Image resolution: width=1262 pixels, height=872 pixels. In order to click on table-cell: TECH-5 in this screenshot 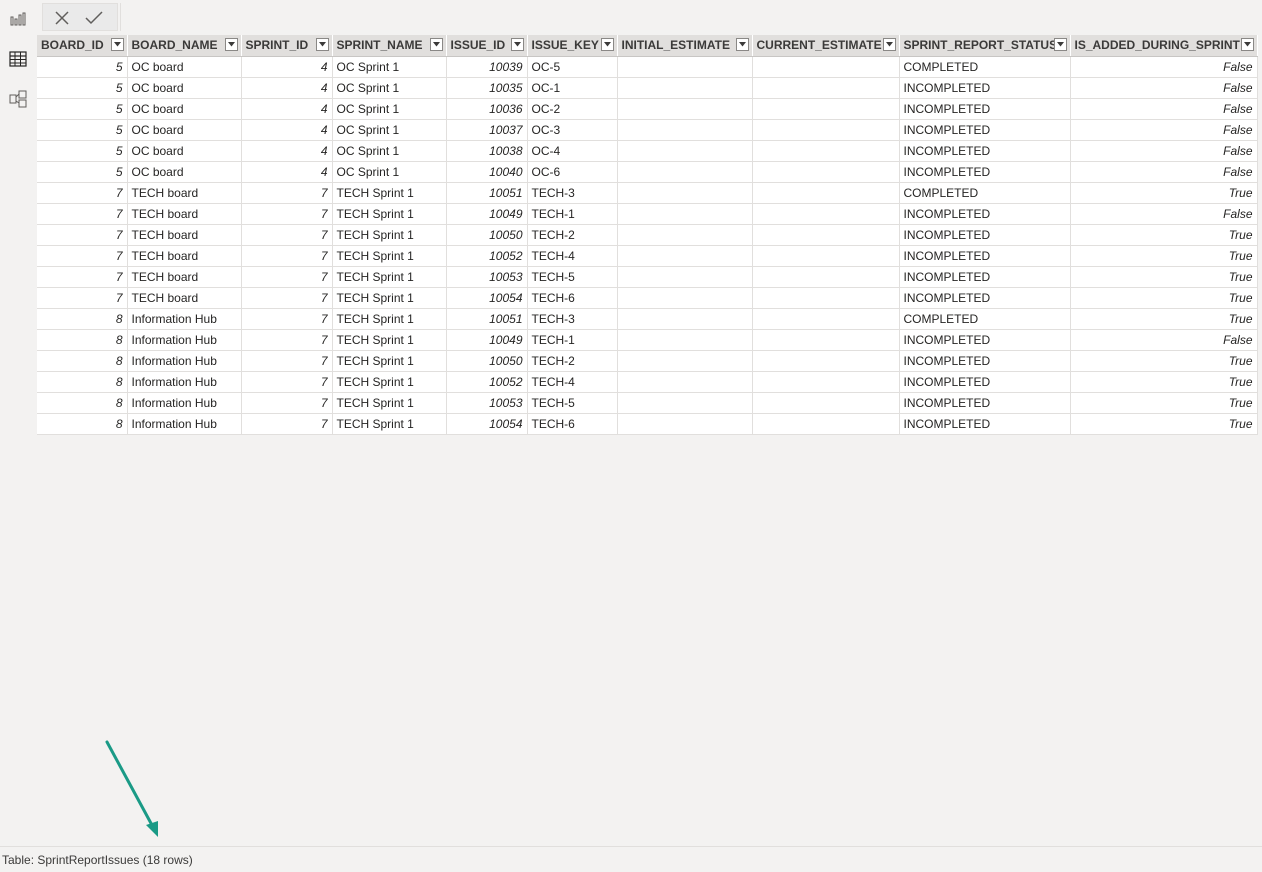, I will do `click(572, 277)`.